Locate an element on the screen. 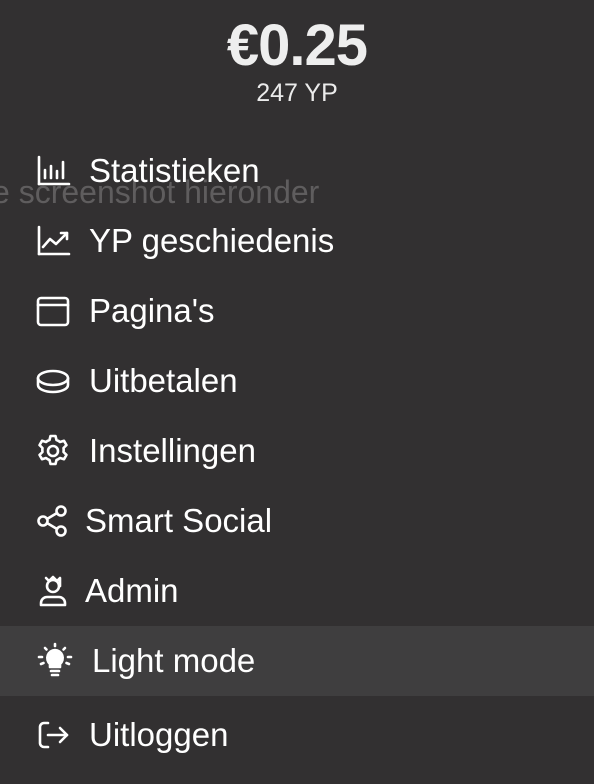 The width and height of the screenshot is (594, 784). menu-item-admin: Admin is located at coordinates (297, 591).